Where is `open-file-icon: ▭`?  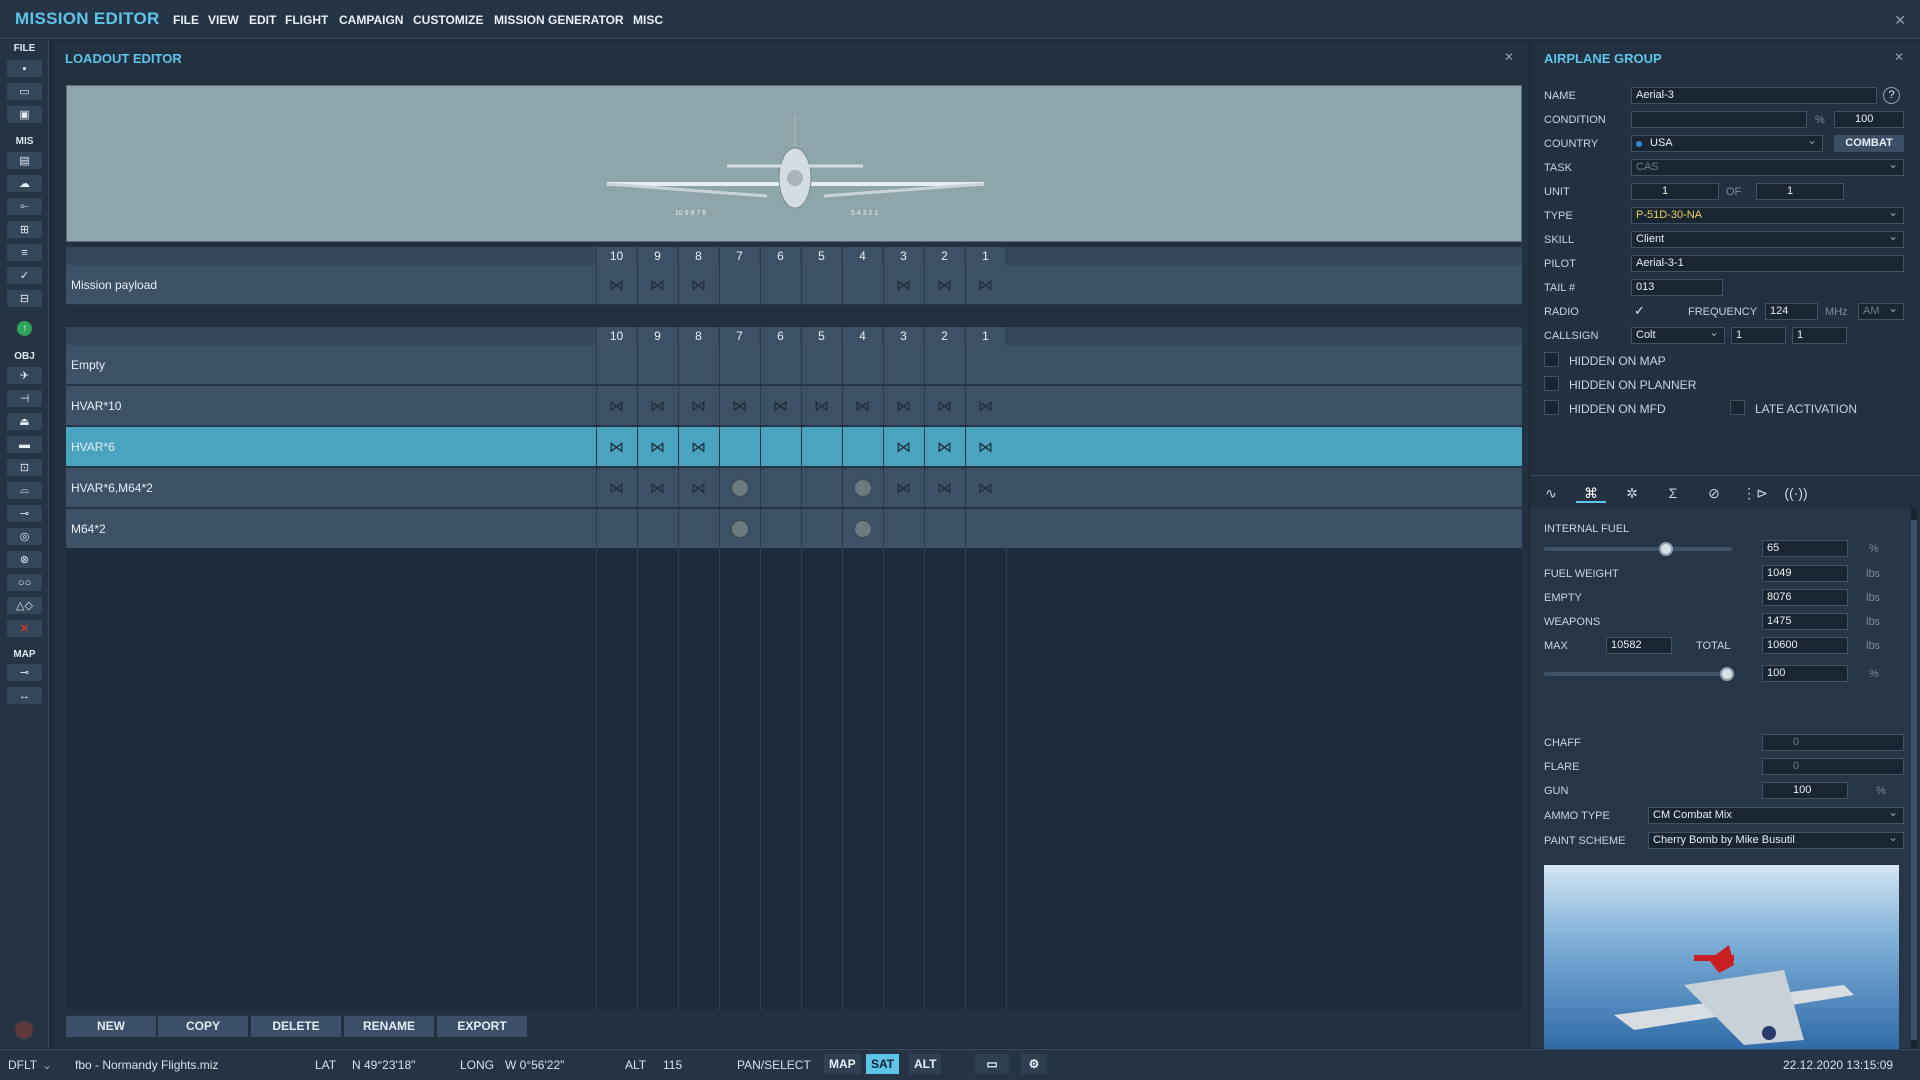 open-file-icon: ▭ is located at coordinates (24, 91).